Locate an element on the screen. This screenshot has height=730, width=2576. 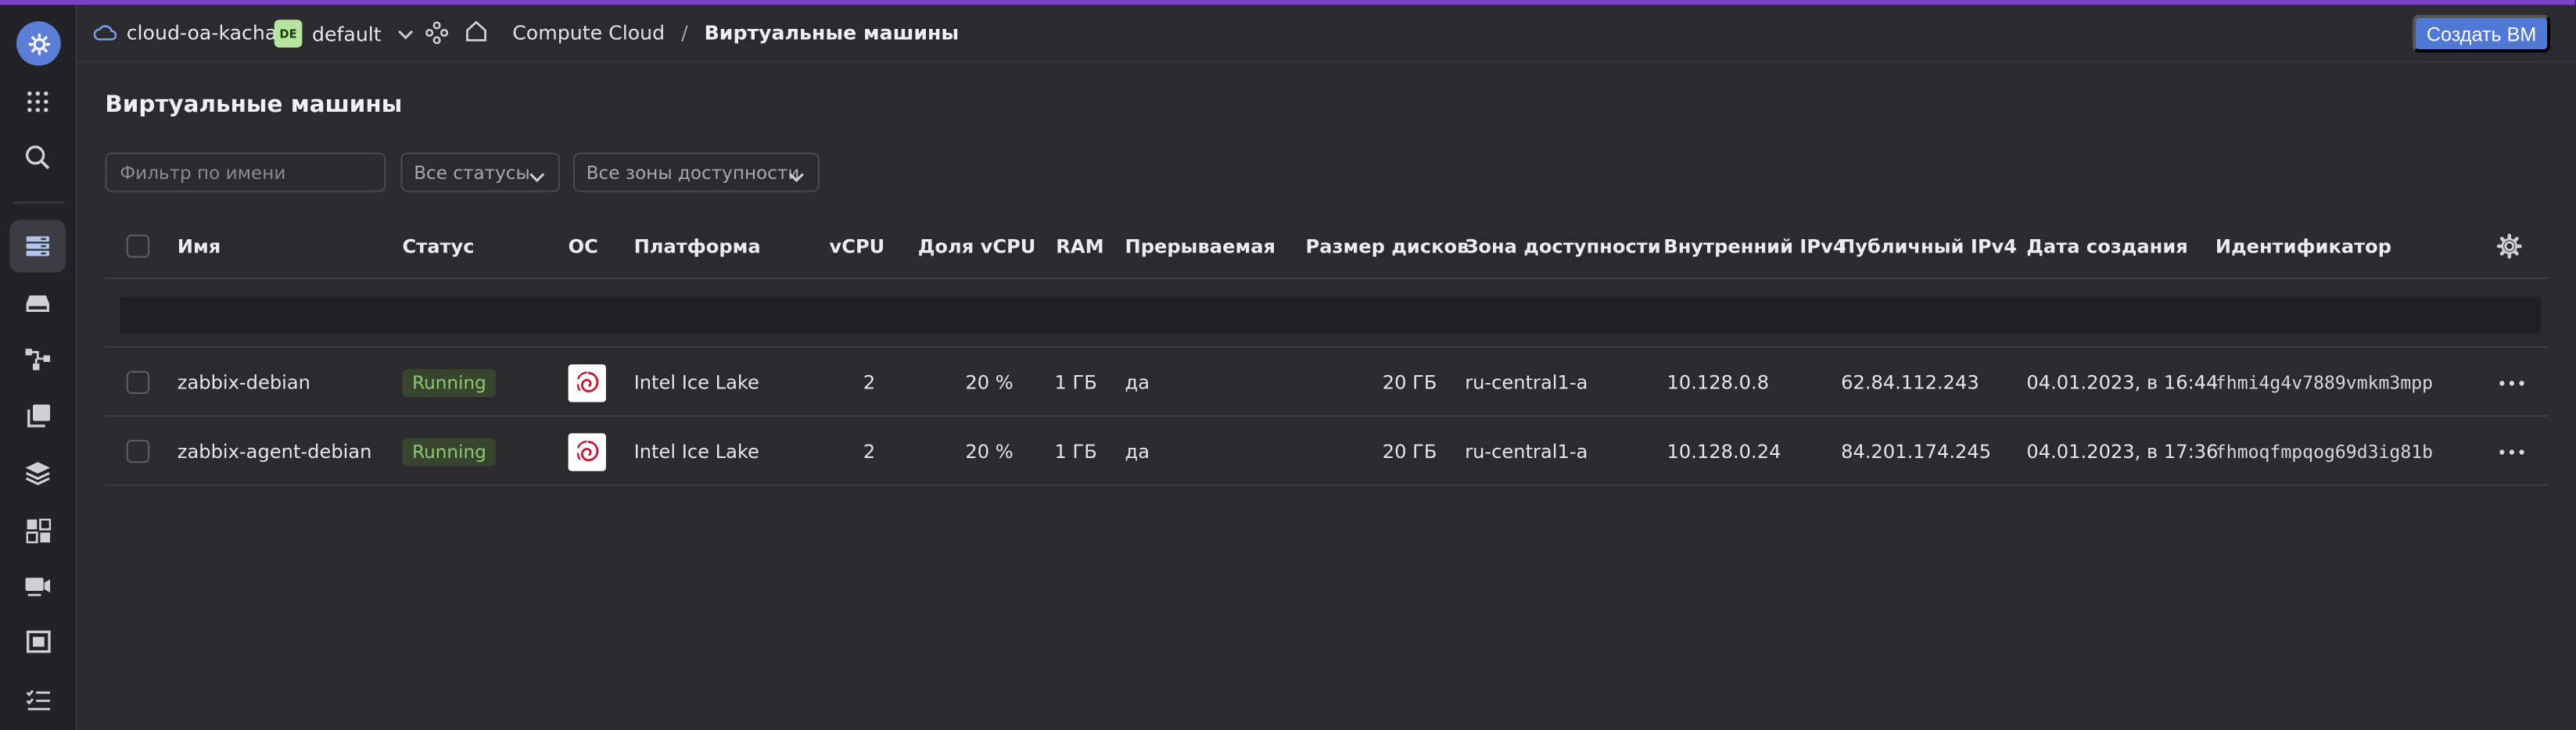
column-header-zone: Зона доступности is located at coordinates (1562, 246).